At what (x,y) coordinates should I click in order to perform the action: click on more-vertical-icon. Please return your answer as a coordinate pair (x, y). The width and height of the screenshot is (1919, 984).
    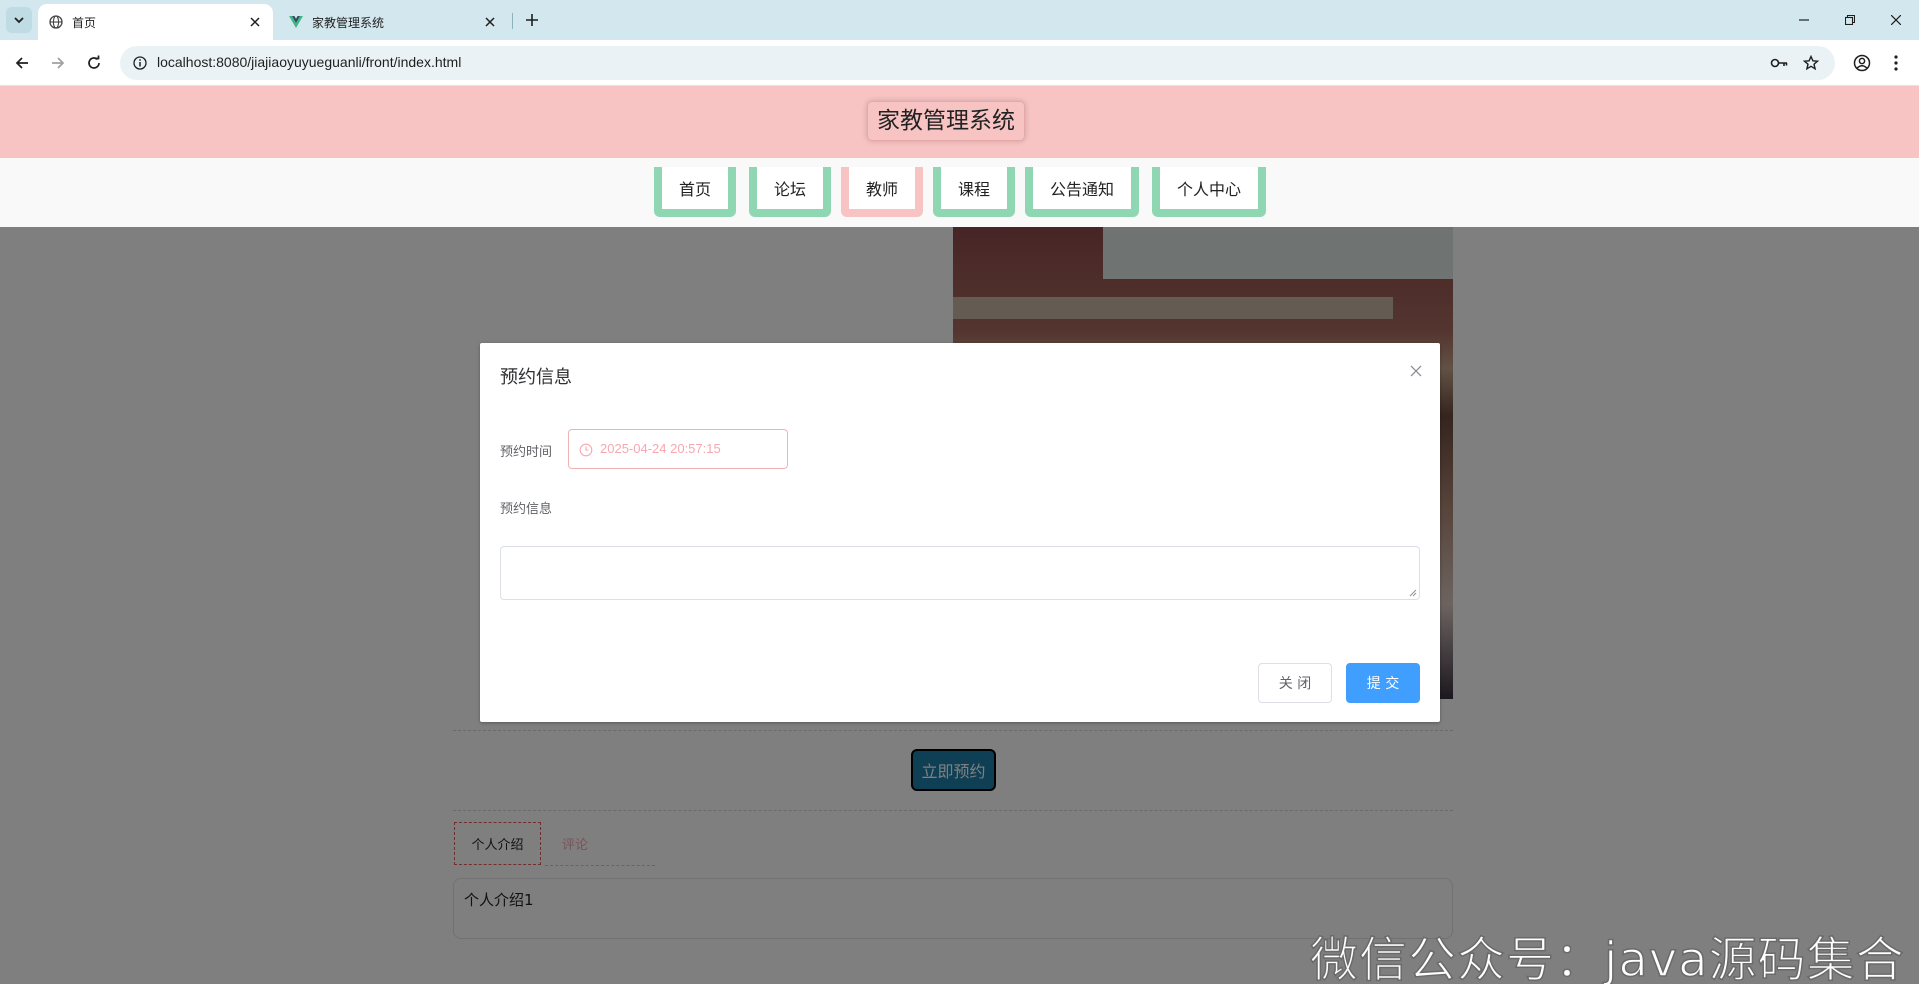
    Looking at the image, I should click on (1896, 63).